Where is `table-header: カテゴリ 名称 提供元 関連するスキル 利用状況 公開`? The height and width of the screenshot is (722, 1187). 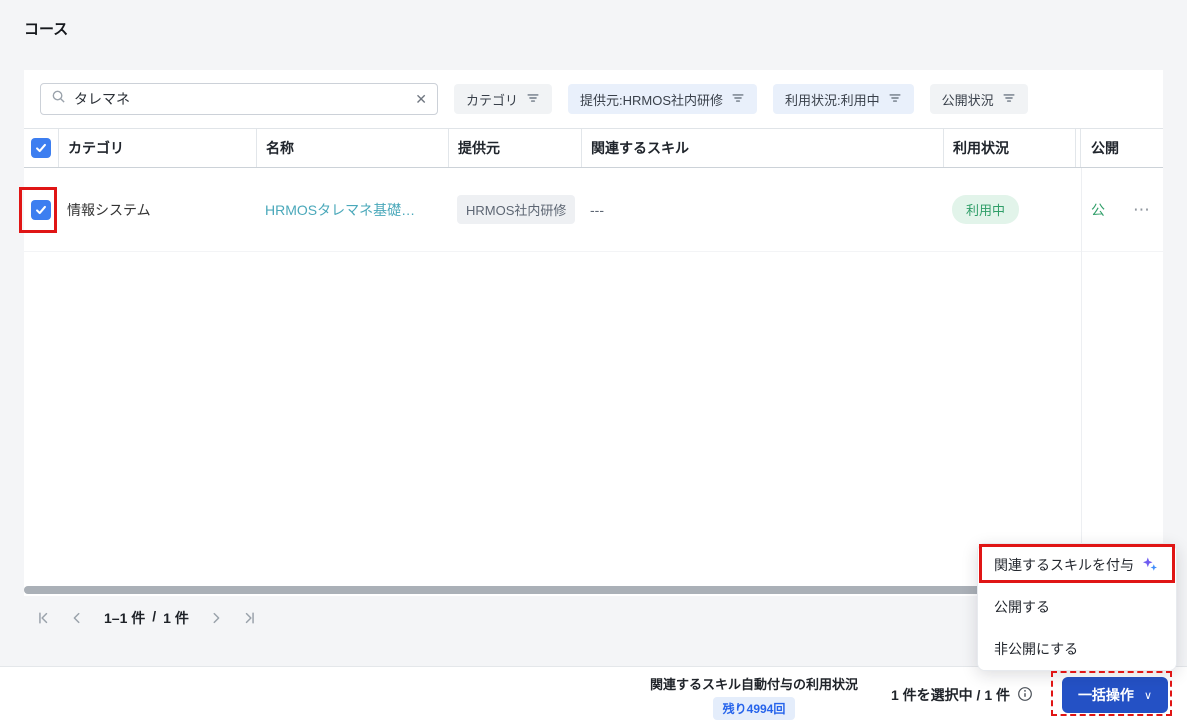 table-header: カテゴリ 名称 提供元 関連するスキル 利用状況 公開 is located at coordinates (593, 148).